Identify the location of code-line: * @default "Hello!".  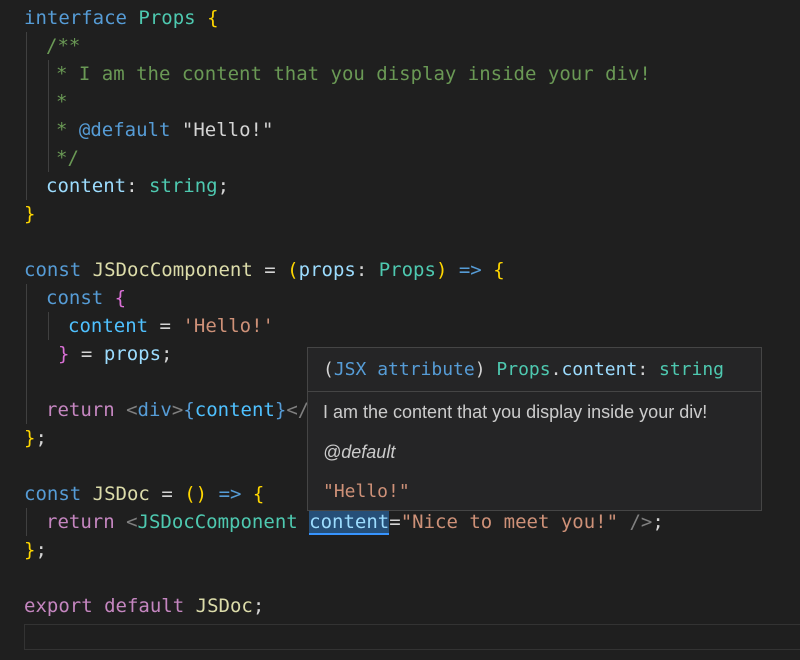
(164, 130).